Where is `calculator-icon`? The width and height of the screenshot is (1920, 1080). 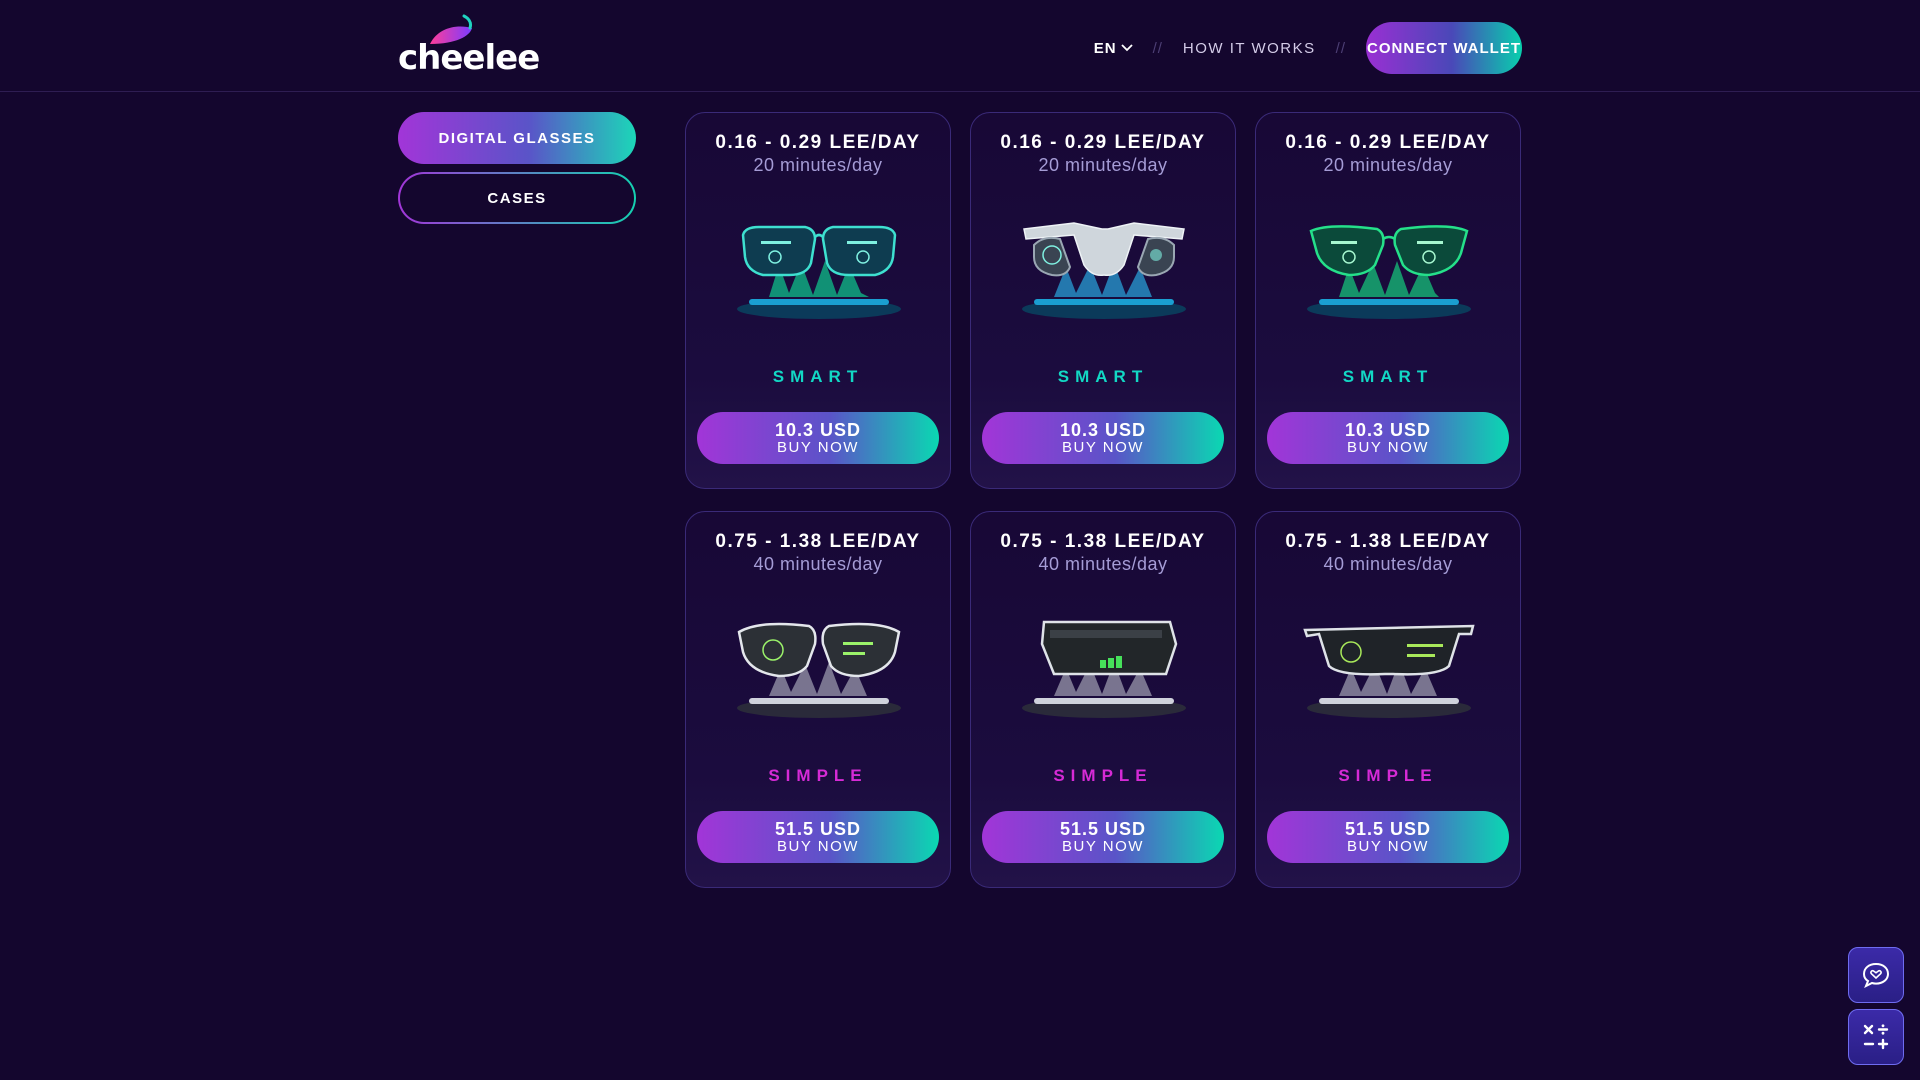
calculator-icon is located at coordinates (1876, 1037).